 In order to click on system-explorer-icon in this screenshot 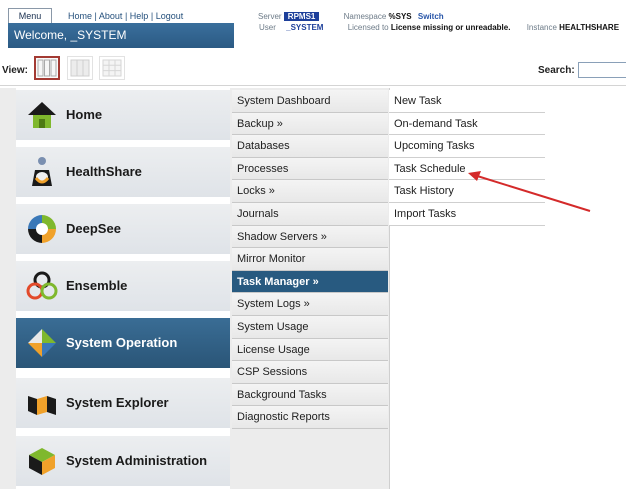, I will do `click(42, 405)`.